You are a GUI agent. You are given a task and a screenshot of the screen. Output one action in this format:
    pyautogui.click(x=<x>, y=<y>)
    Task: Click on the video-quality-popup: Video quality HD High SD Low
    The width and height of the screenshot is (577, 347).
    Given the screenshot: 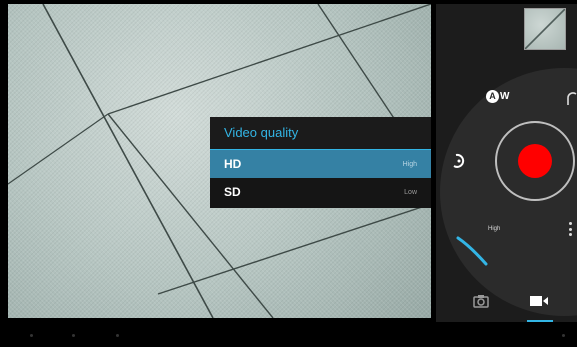 What is the action you would take?
    pyautogui.click(x=320, y=162)
    